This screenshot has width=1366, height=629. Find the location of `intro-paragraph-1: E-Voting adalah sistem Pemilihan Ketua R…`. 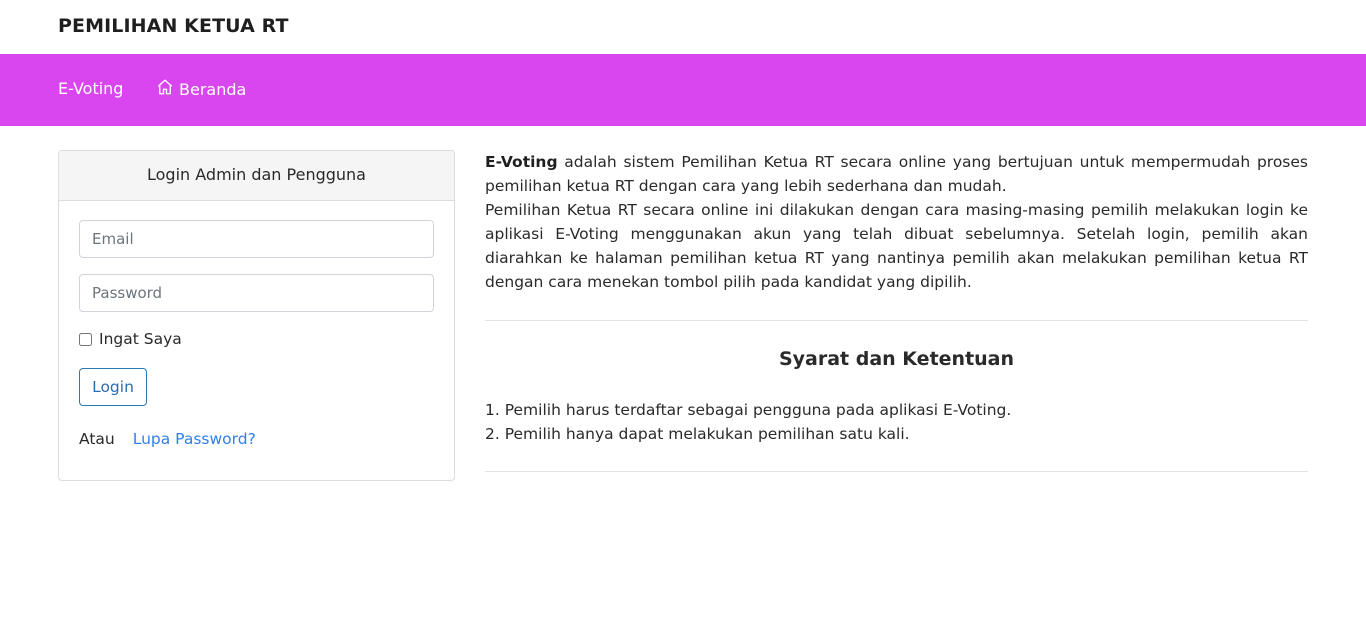

intro-paragraph-1: E-Voting adalah sistem Pemilihan Ketua R… is located at coordinates (896, 174).